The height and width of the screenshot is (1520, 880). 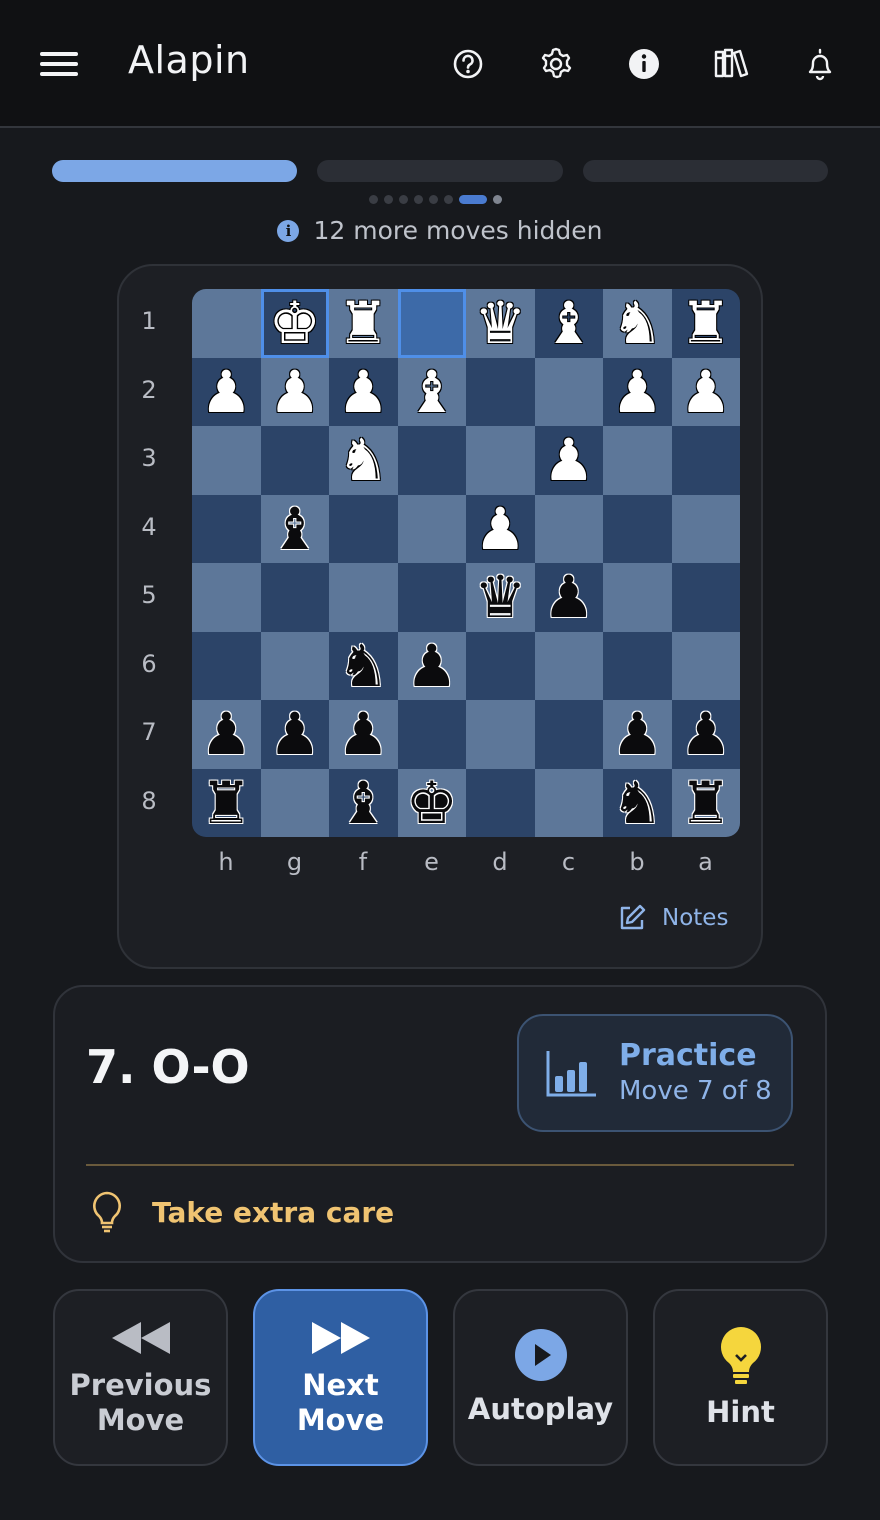 I want to click on square-e2: ♝, so click(x=431, y=391).